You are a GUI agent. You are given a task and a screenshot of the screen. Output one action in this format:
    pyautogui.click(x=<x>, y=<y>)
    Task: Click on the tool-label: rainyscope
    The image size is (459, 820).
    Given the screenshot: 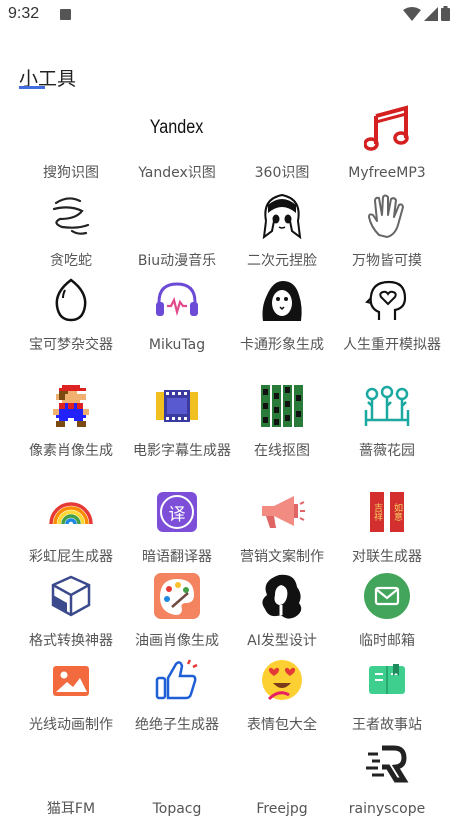 What is the action you would take?
    pyautogui.click(x=387, y=809)
    